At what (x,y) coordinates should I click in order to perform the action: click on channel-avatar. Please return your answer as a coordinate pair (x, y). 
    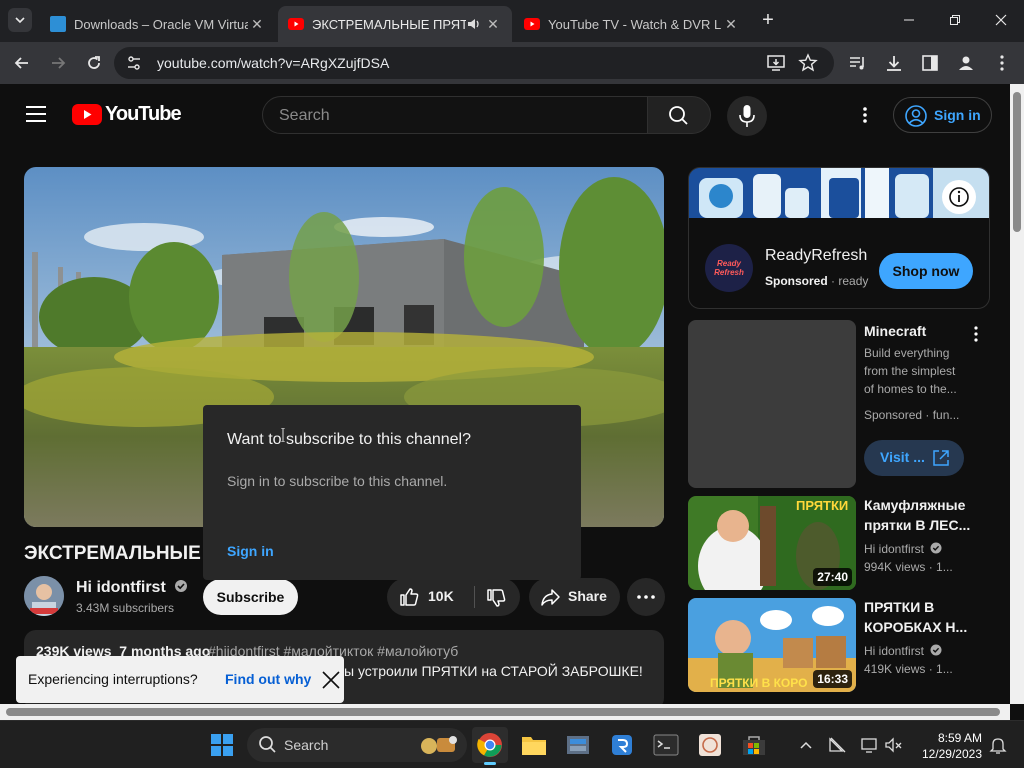
    Looking at the image, I should click on (44, 596).